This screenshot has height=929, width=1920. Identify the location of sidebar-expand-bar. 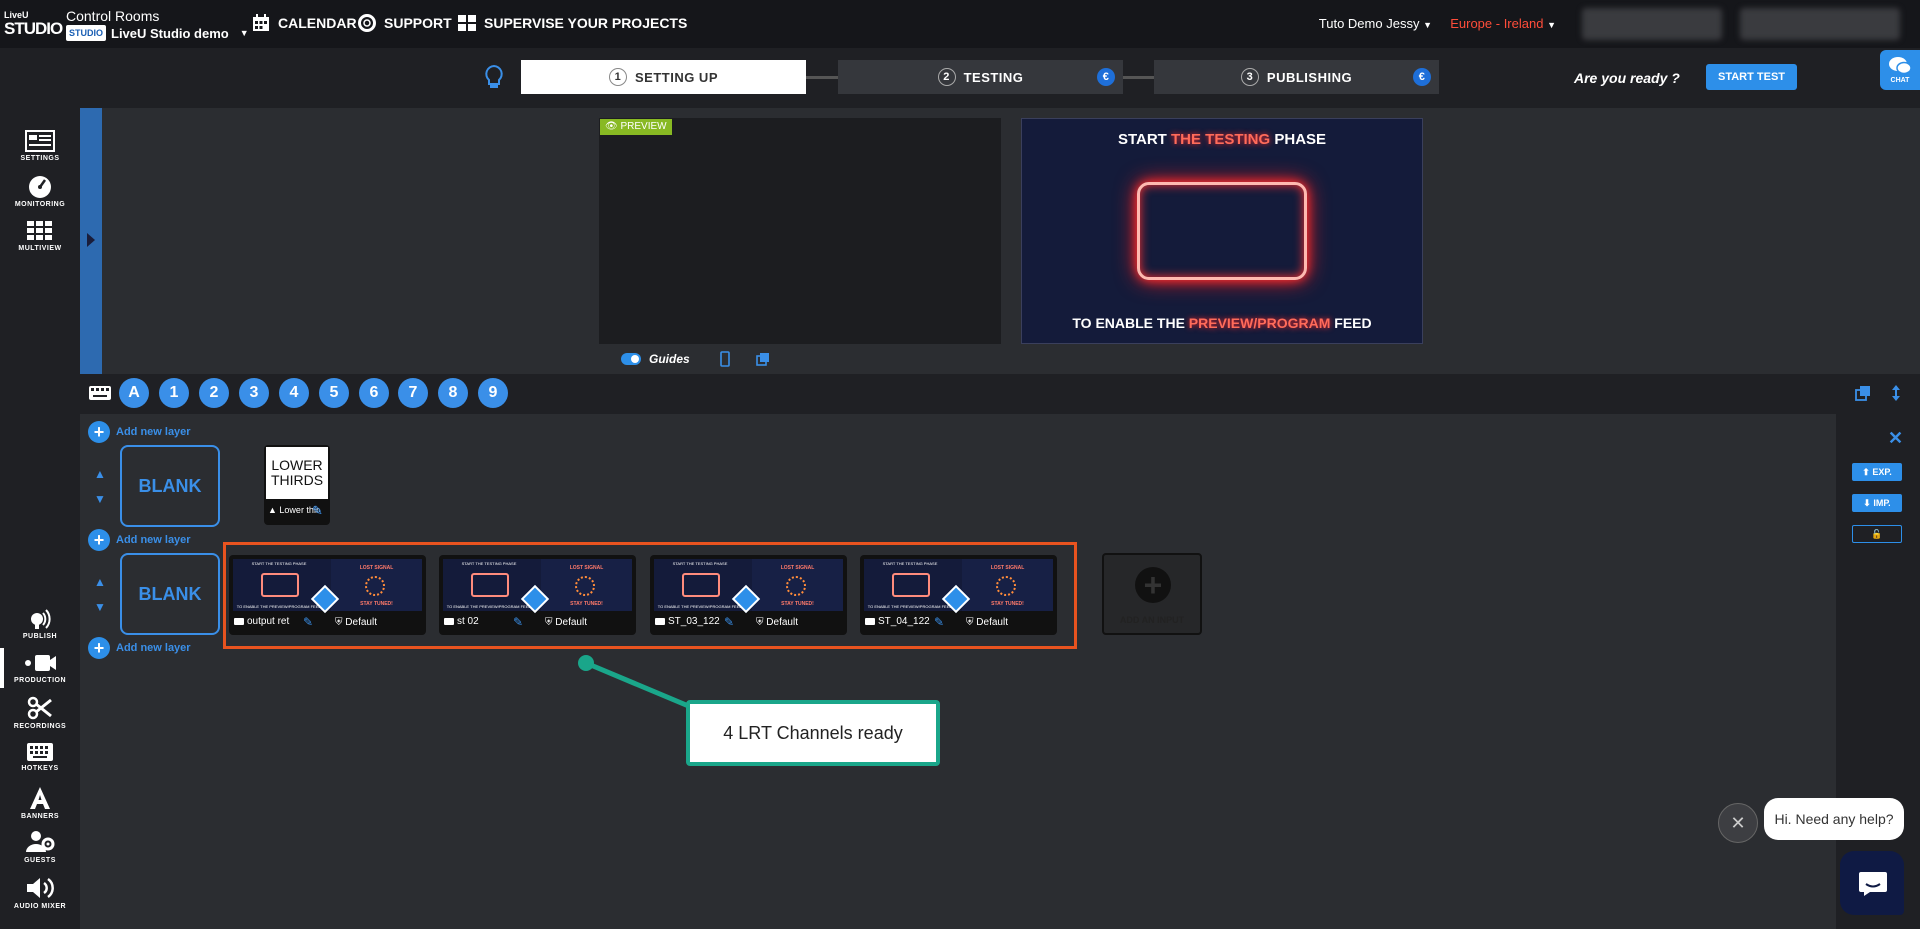
(91, 241).